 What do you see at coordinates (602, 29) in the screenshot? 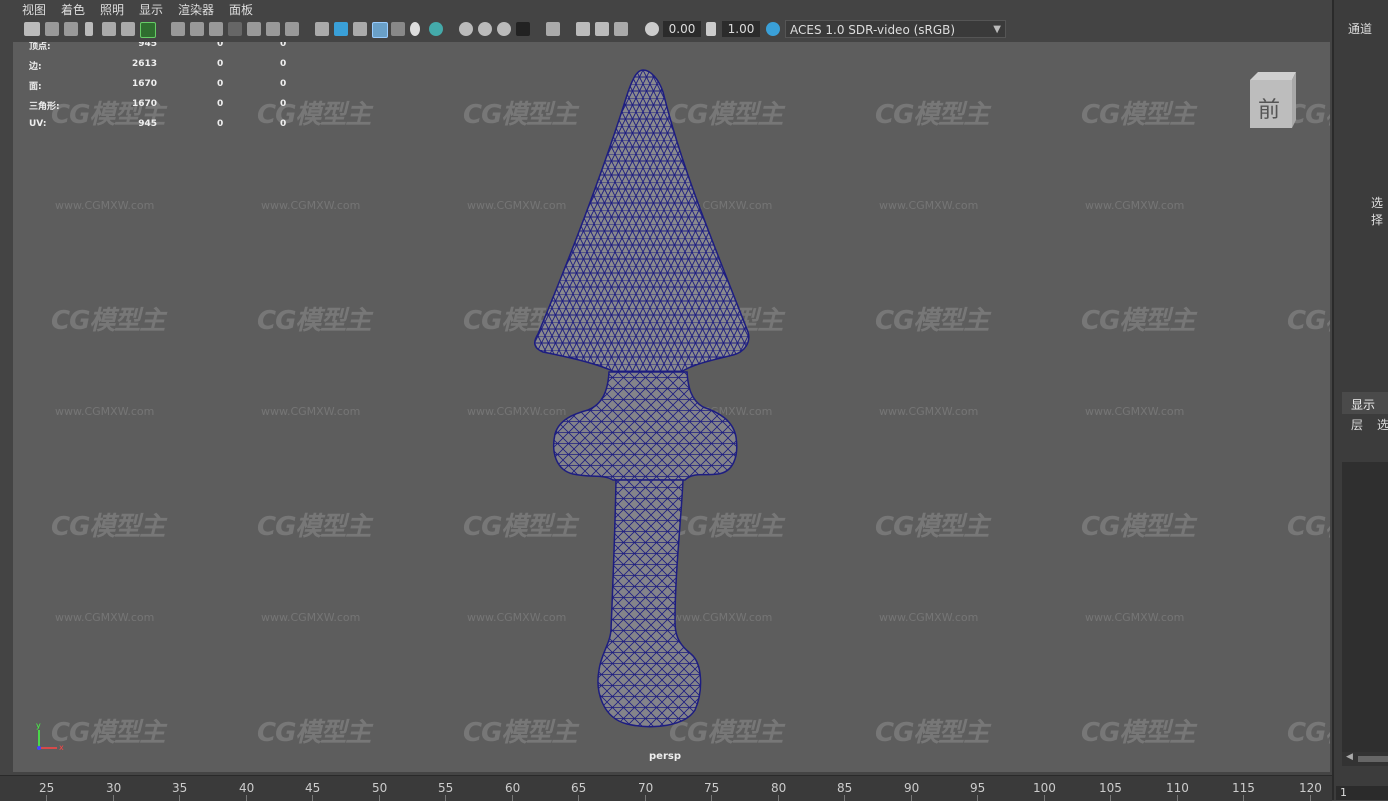
I see `xray-joints-icon` at bounding box center [602, 29].